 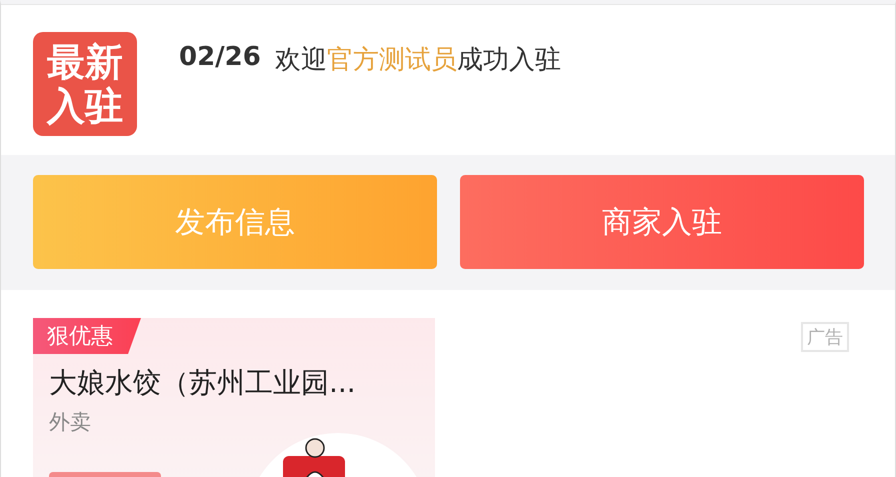 I want to click on ad-label: 广告, so click(x=825, y=337).